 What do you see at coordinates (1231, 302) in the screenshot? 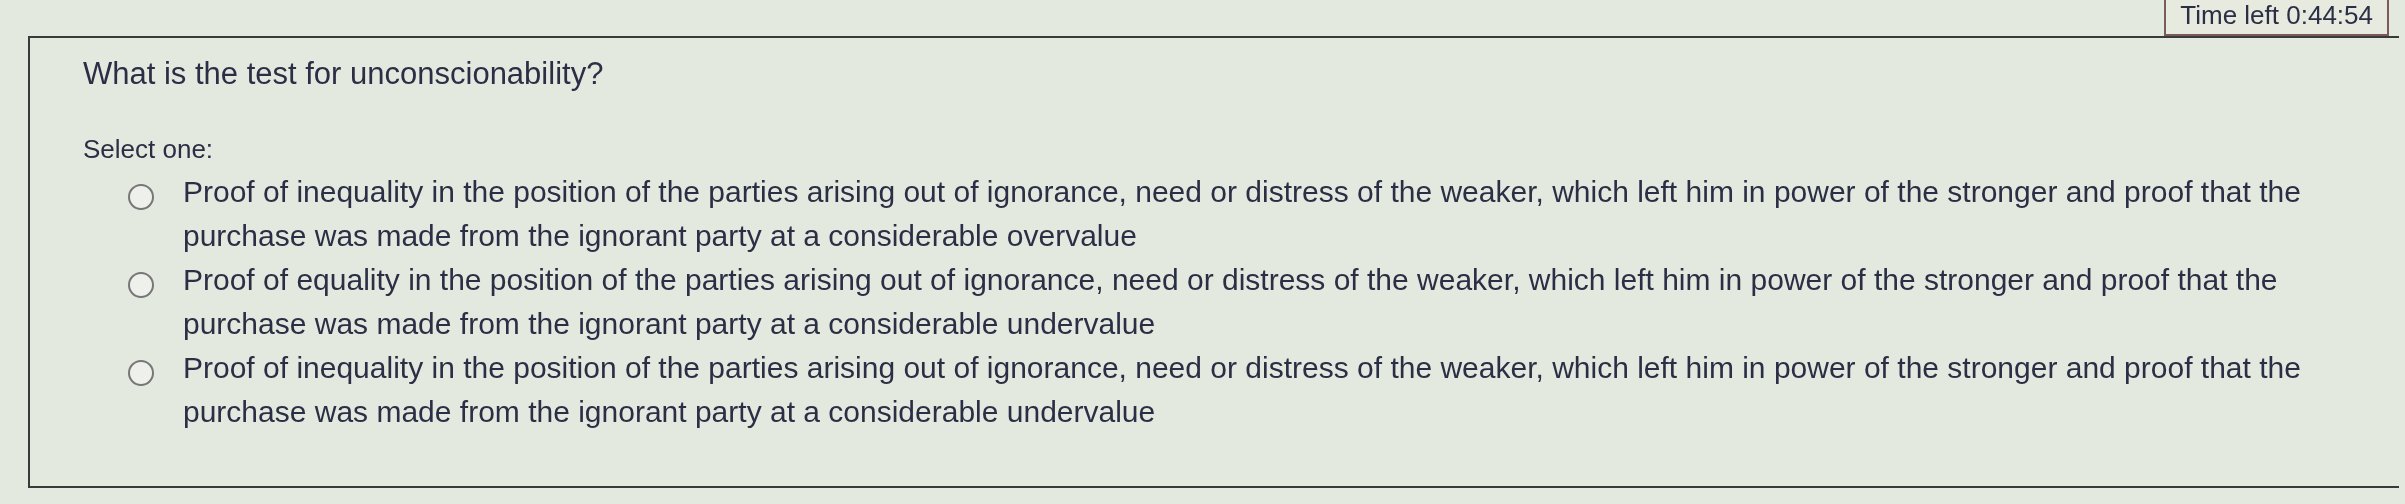
I see `option-label: Proof of equality in the position of the parties arising out of ignorance, need or distress of the weaker, which left him in power of the stronger and proof that the purchase was made from the ignorant party at a considerable undervalue` at bounding box center [1231, 302].